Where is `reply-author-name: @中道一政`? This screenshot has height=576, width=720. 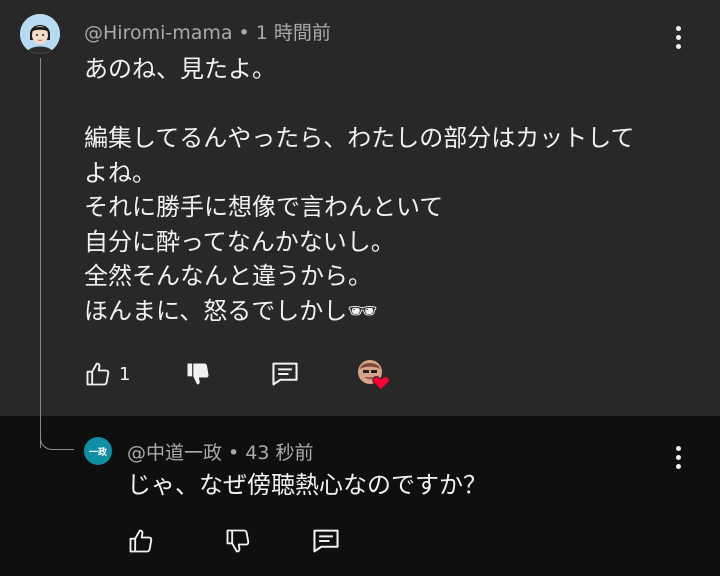
reply-author-name: @中道一政 is located at coordinates (174, 453).